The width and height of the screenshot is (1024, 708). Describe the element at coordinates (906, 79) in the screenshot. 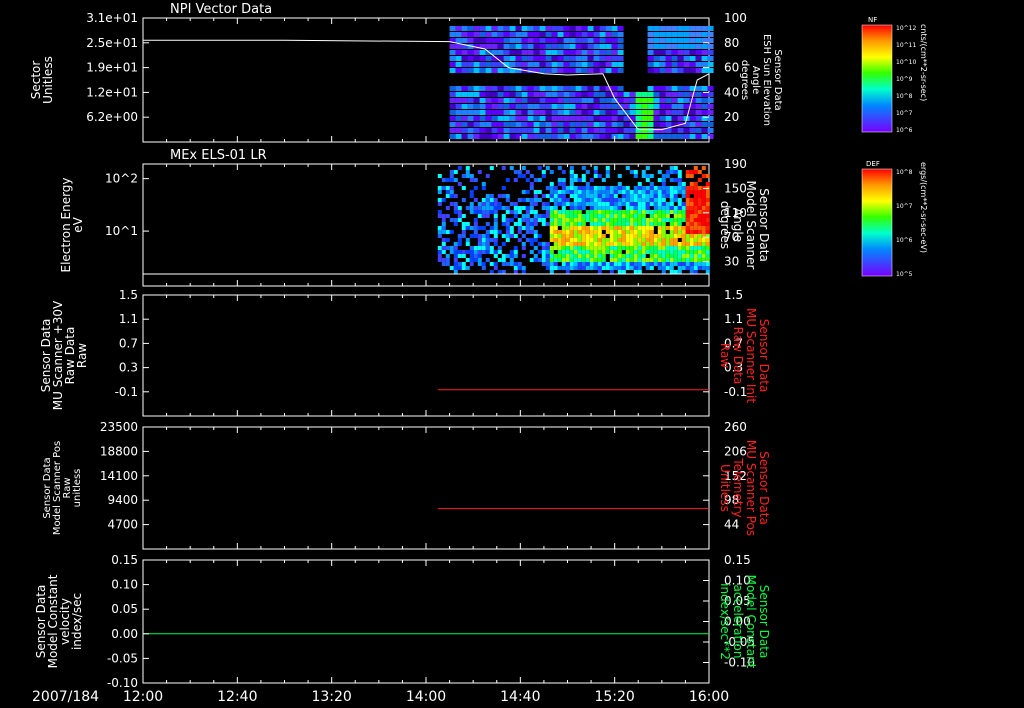

I see `colorbar-nf-ticks: 10^1210^1110^1010^910^810^710^6` at that location.